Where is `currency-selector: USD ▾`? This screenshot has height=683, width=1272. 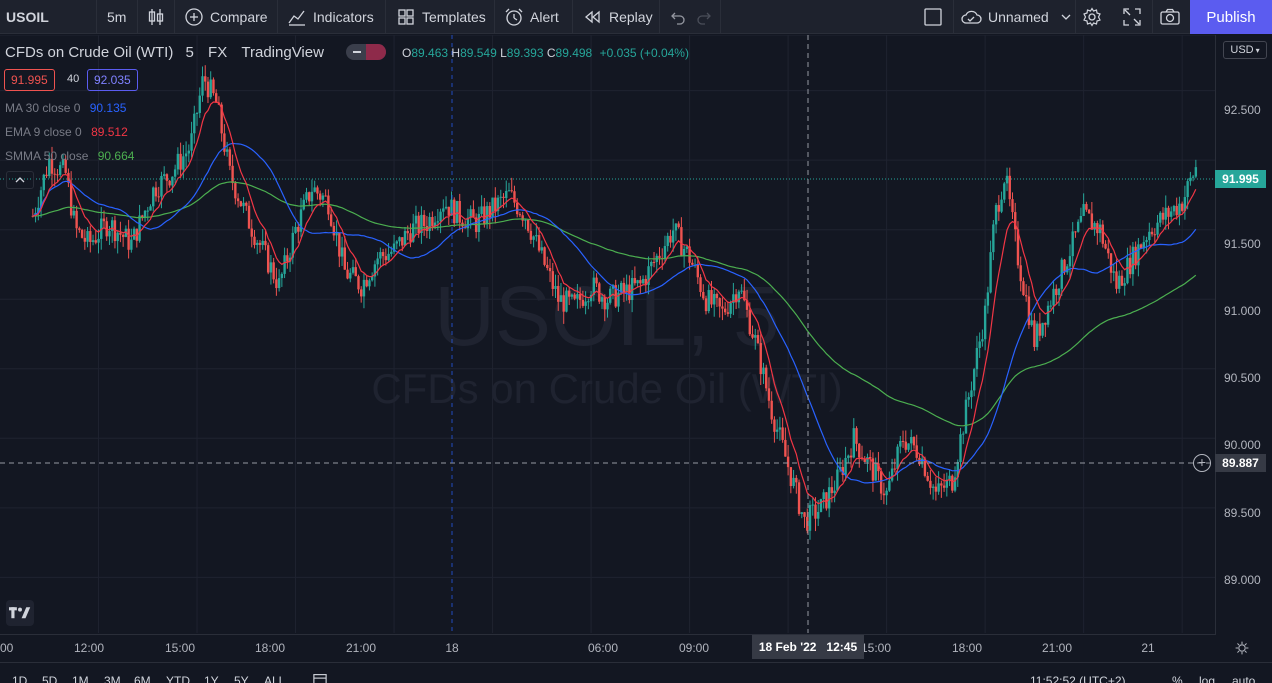 currency-selector: USD ▾ is located at coordinates (1245, 50).